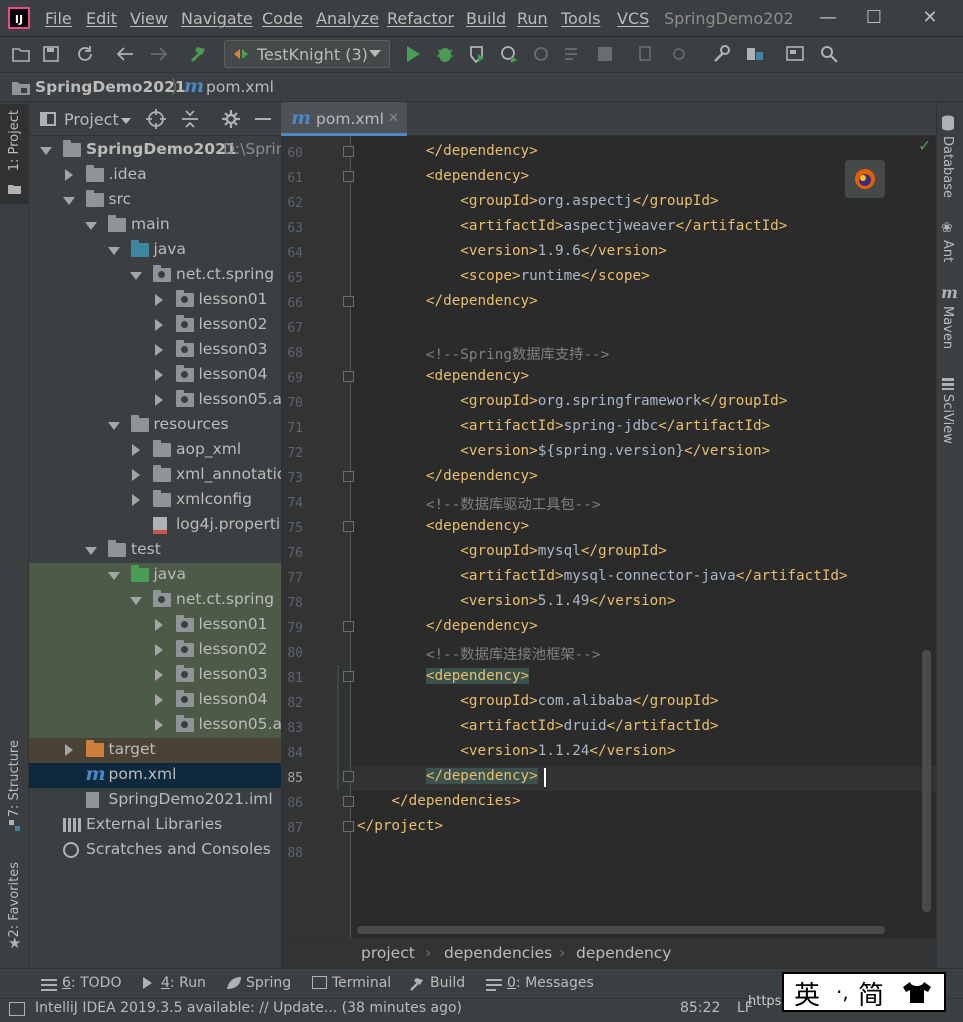  What do you see at coordinates (292, 603) in the screenshot?
I see `line-number: 78` at bounding box center [292, 603].